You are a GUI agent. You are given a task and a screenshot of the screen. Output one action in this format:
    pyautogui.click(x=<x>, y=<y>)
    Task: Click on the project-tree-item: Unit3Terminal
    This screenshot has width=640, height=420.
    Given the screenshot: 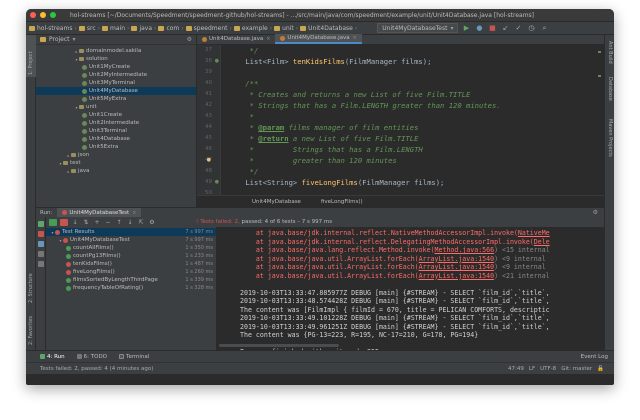 What is the action you would take?
    pyautogui.click(x=116, y=131)
    